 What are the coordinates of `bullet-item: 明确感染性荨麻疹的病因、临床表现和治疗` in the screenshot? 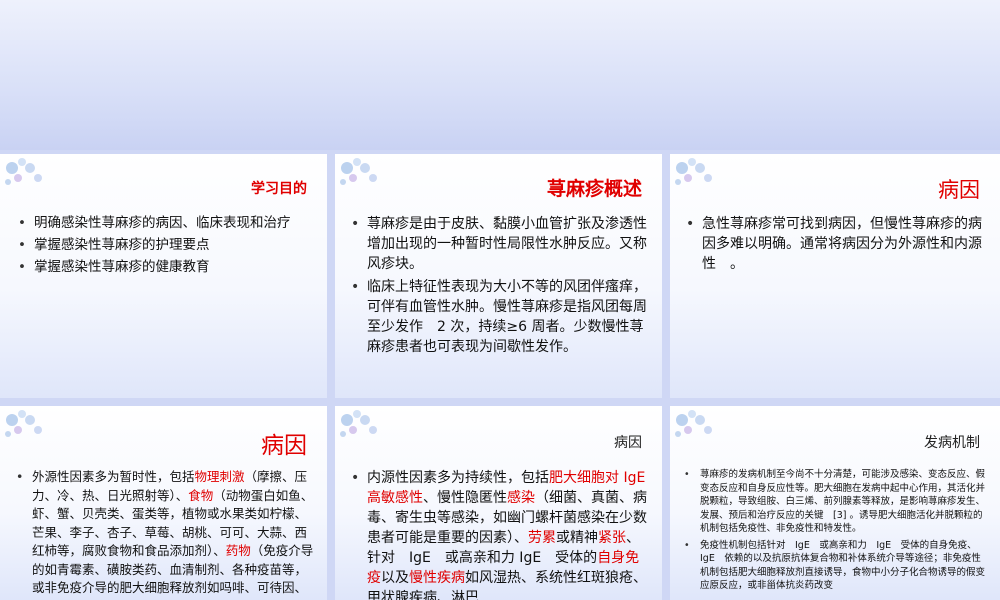 It's located at (166, 223).